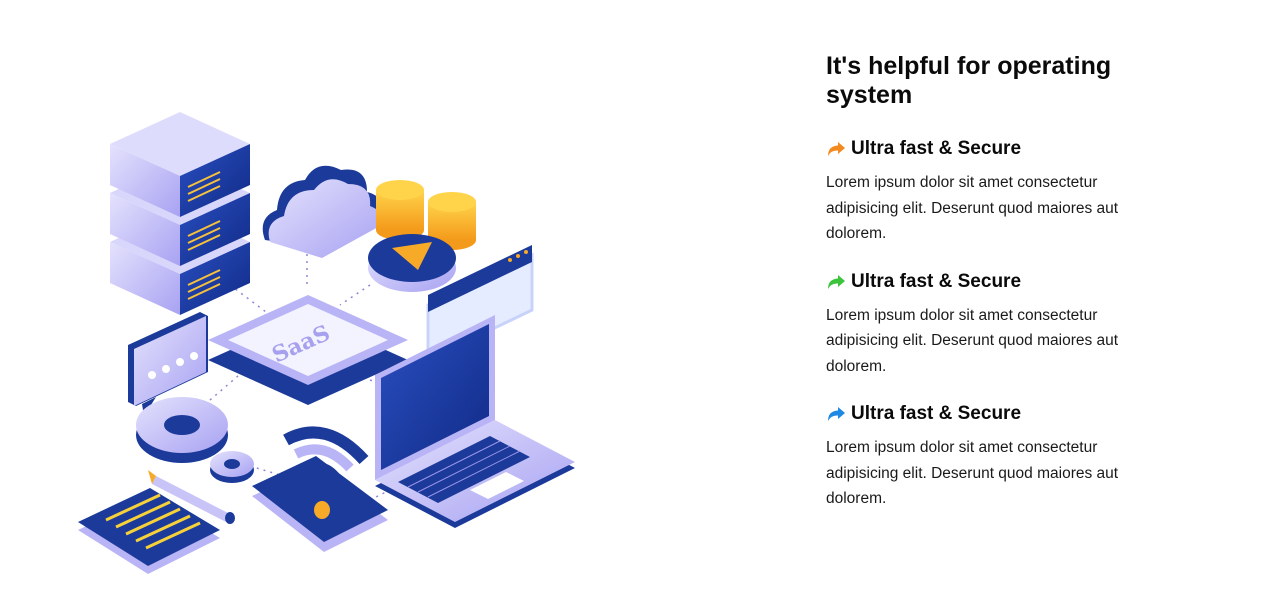 The width and height of the screenshot is (1280, 601). I want to click on section-heading: It's helpful for operating system, so click(969, 80).